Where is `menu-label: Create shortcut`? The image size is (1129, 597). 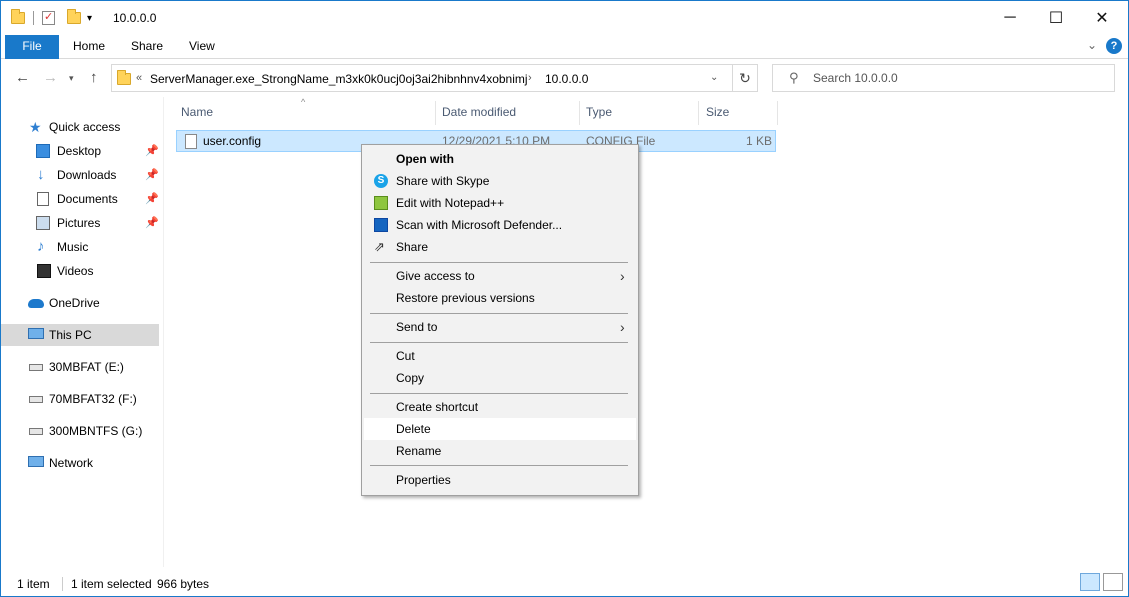
menu-label: Create shortcut is located at coordinates (437, 407).